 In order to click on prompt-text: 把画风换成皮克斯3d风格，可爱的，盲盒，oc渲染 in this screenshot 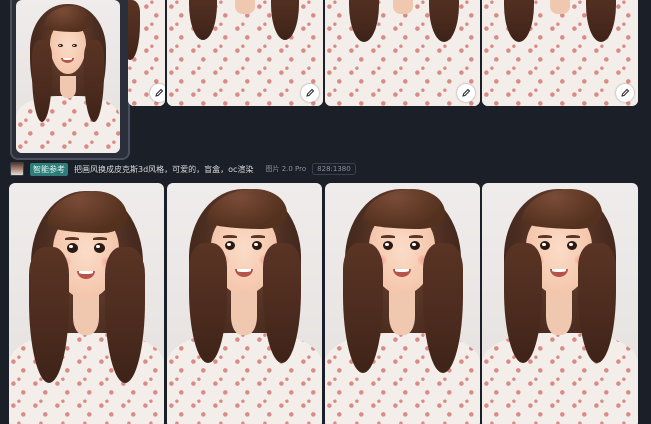, I will do `click(164, 169)`.